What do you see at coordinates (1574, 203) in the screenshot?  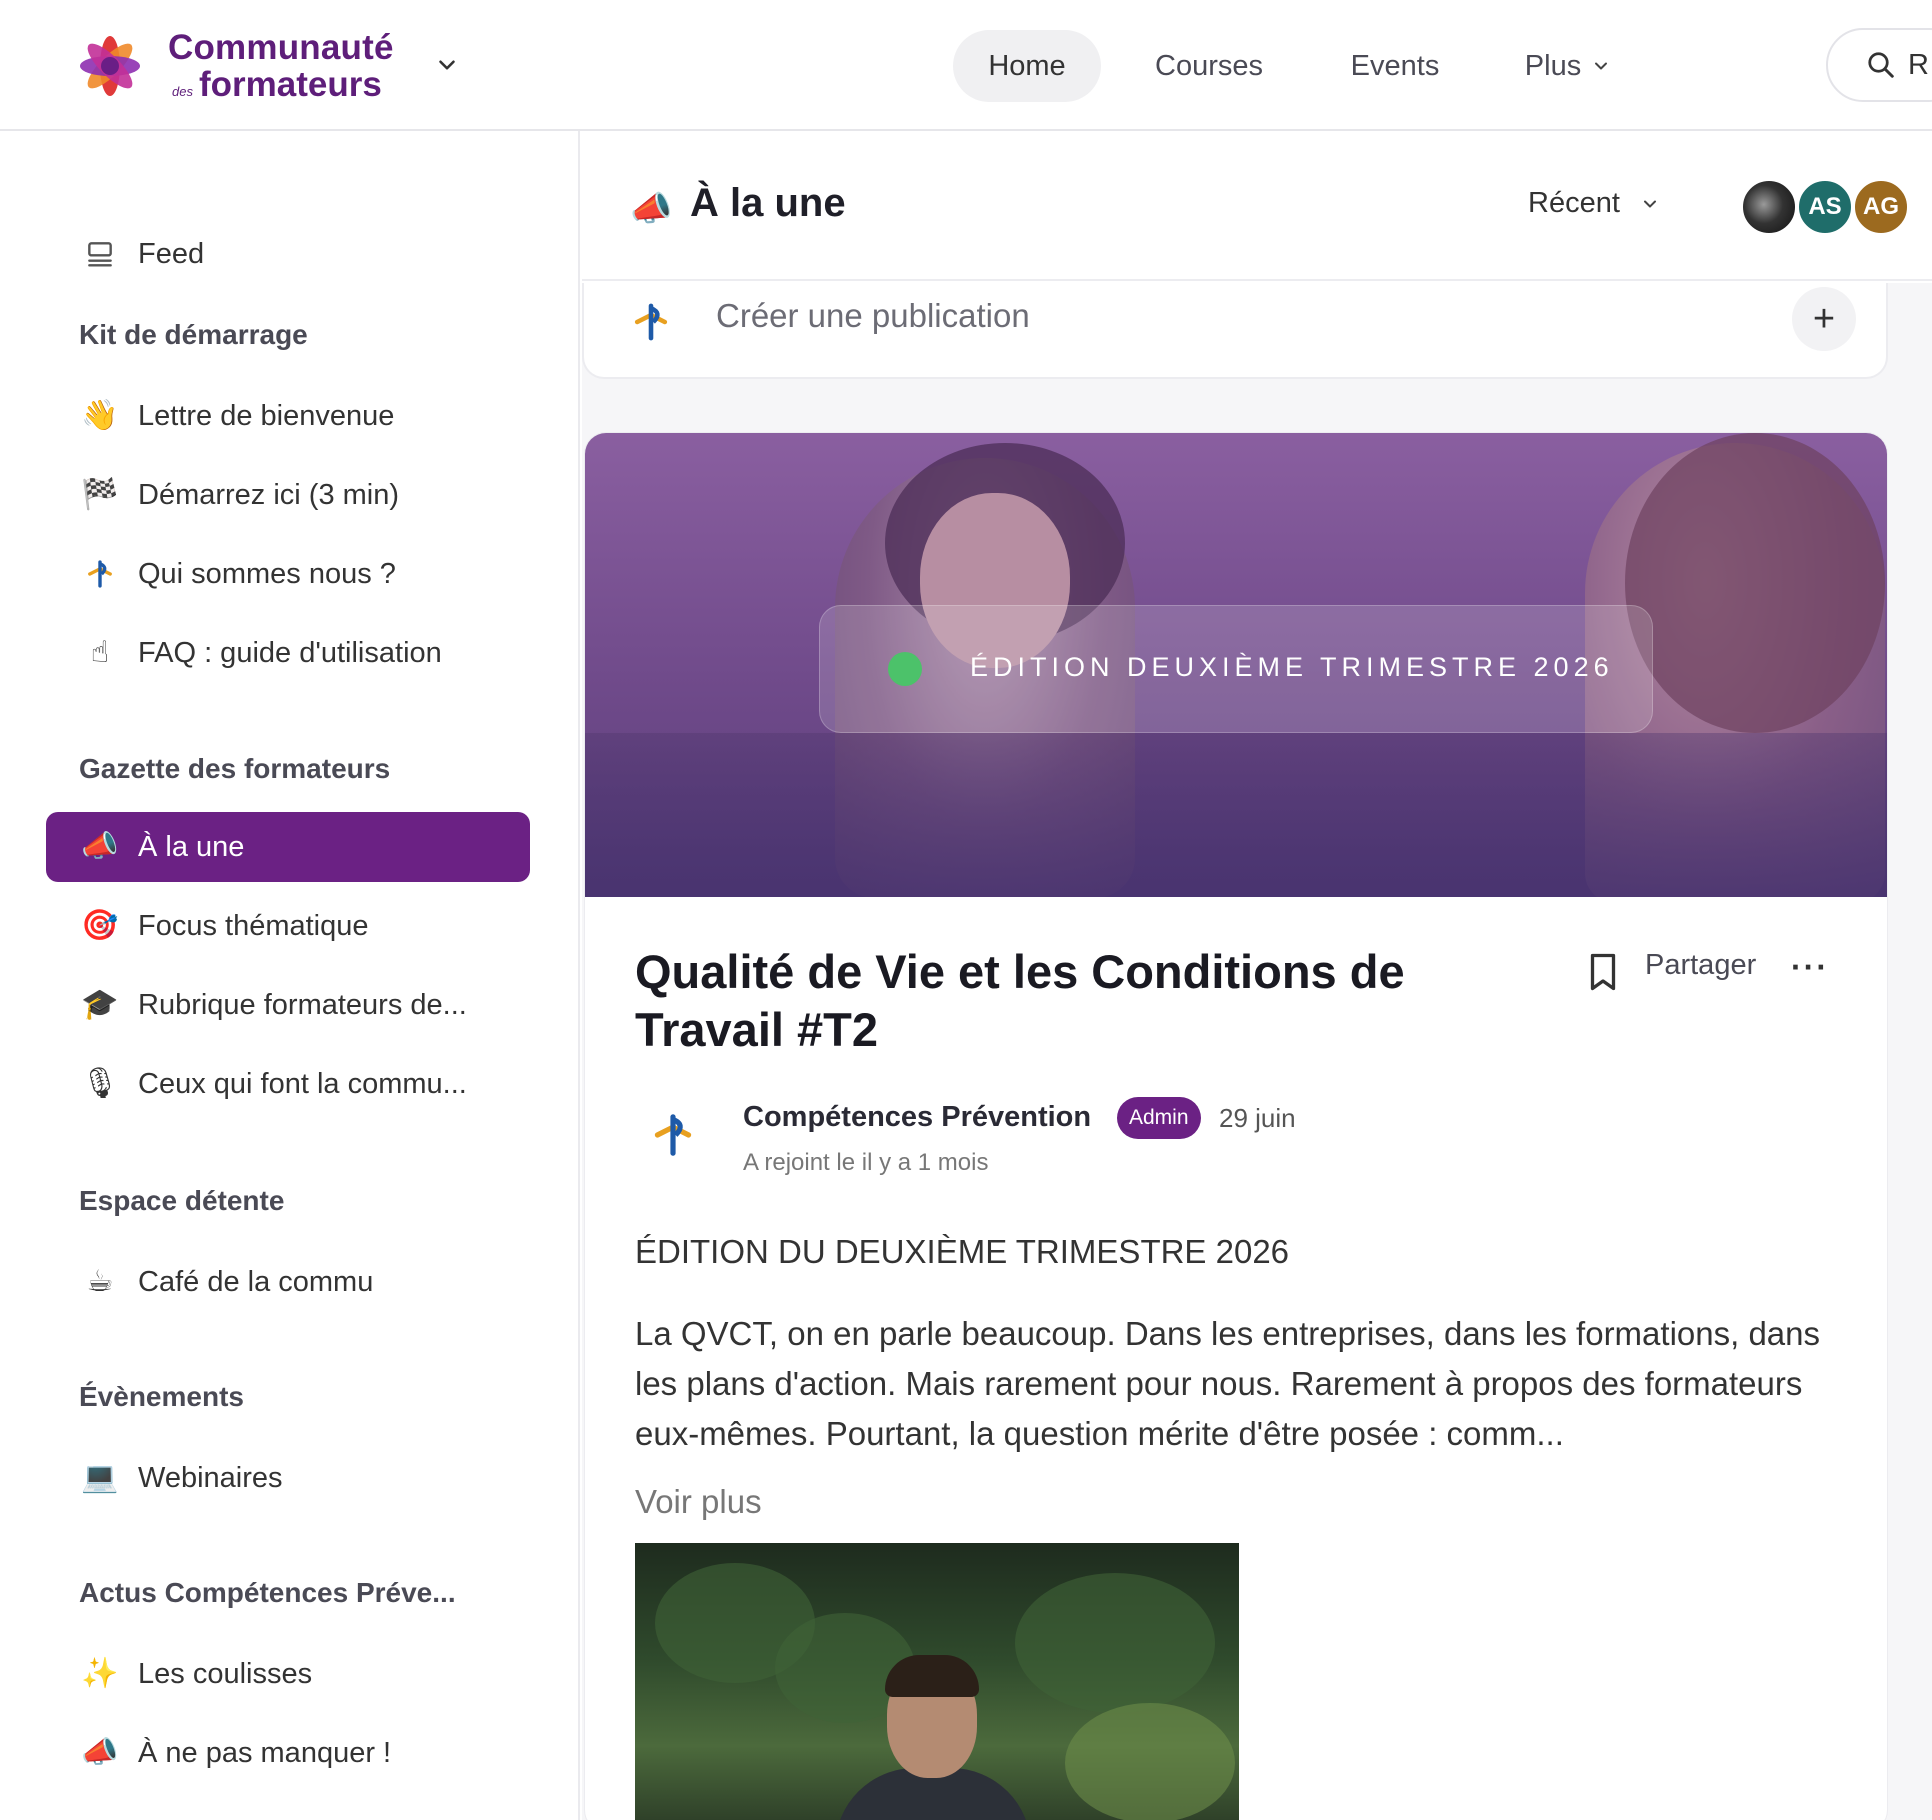 I see `sort-label: Récent` at bounding box center [1574, 203].